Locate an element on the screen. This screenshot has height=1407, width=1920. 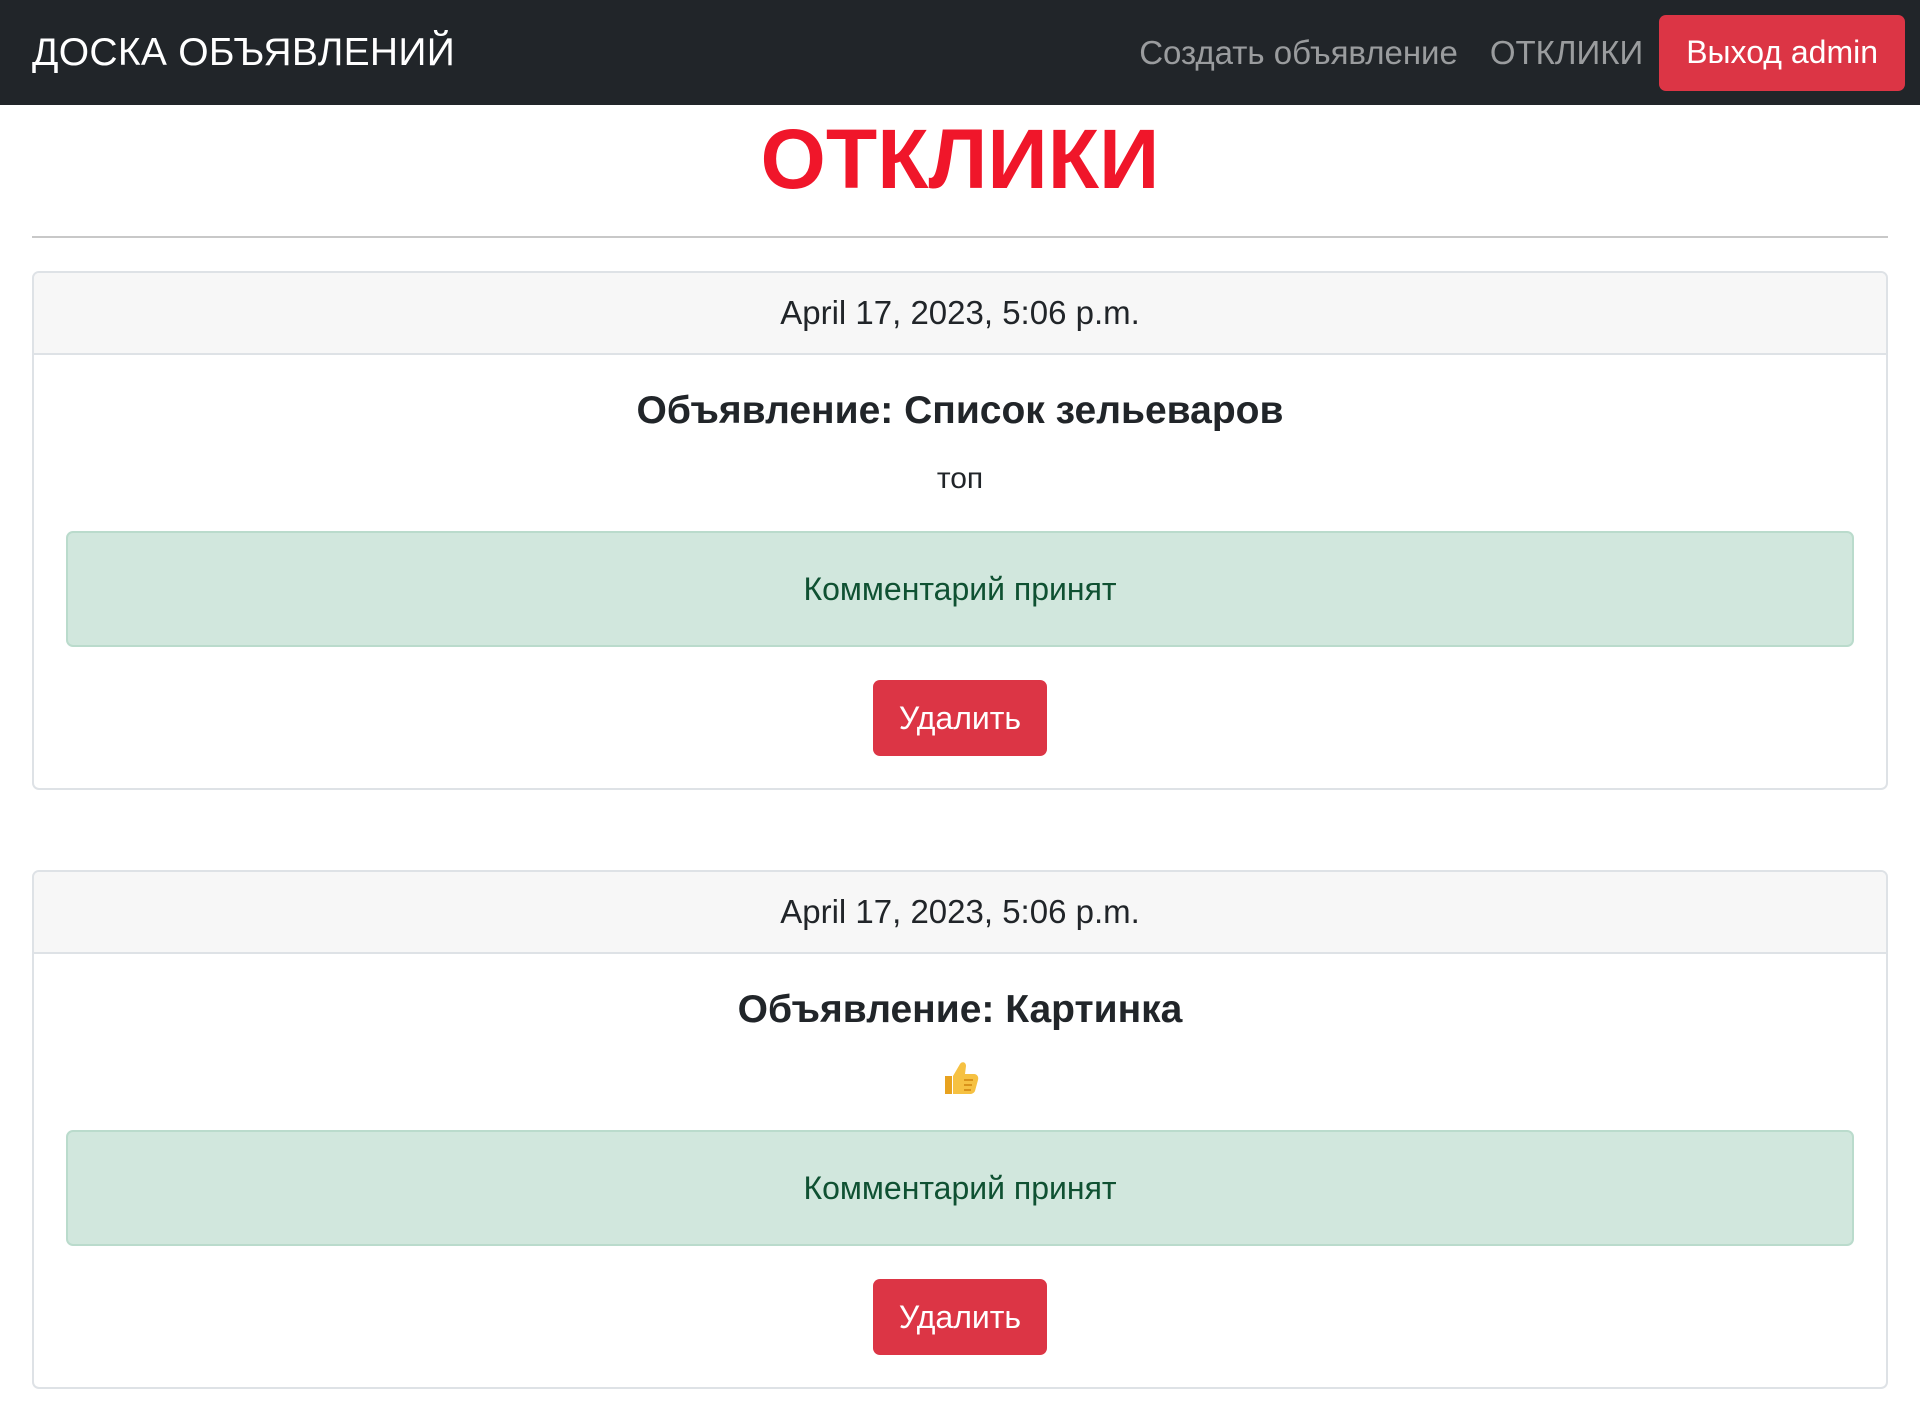
response-ad-title: Объявление: Список зельеваров is located at coordinates (960, 410).